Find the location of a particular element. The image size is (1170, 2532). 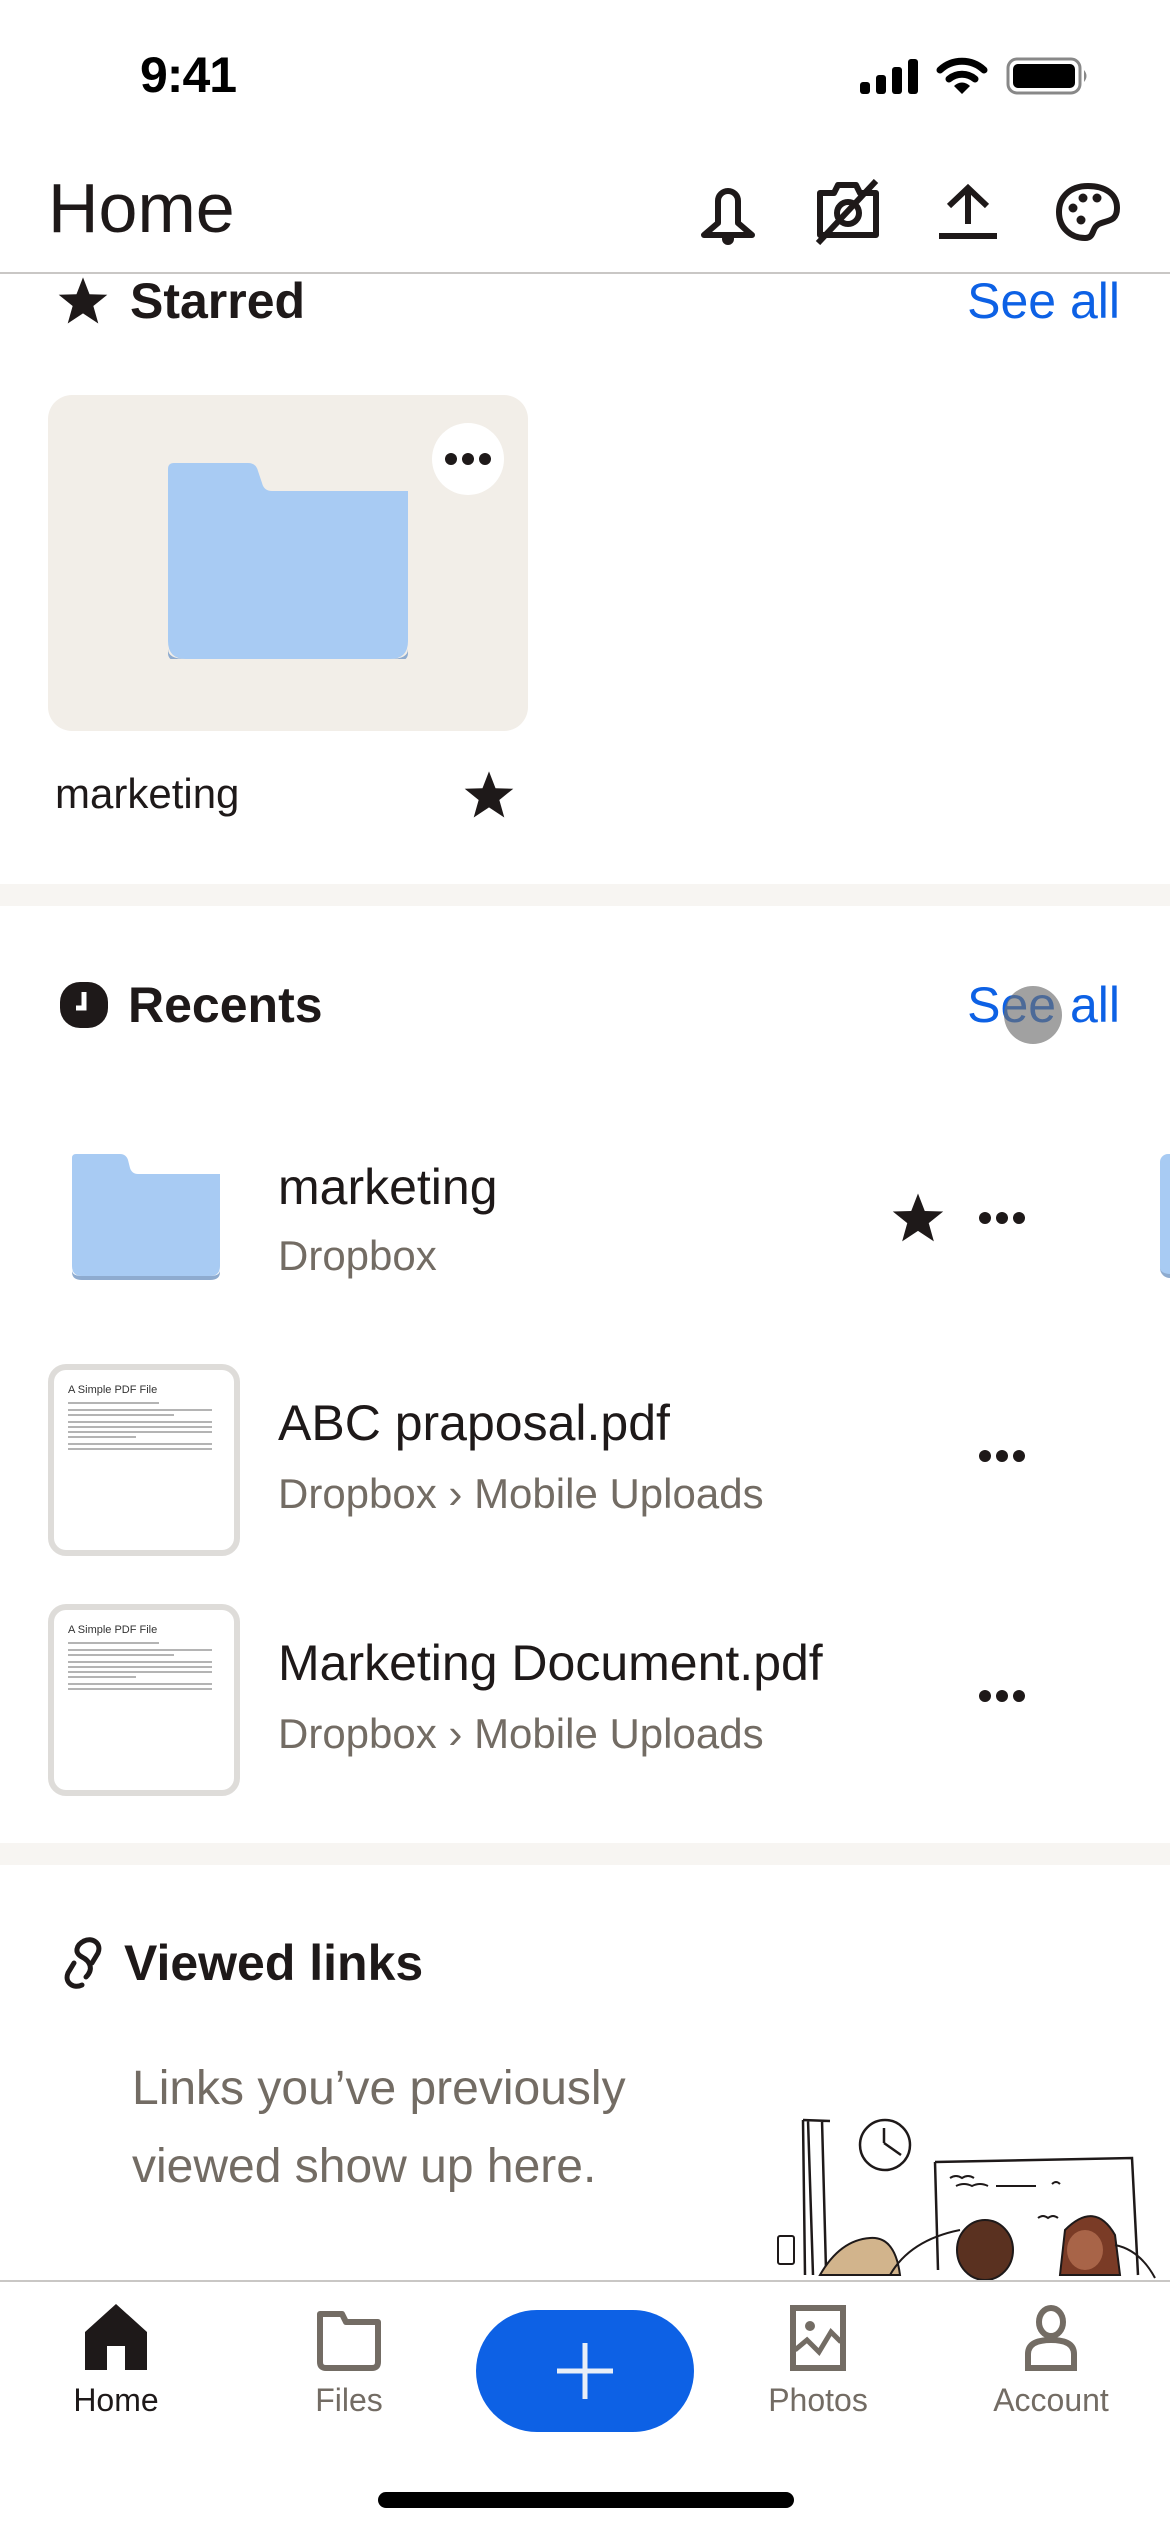

camera-off-icon is located at coordinates (847, 212).